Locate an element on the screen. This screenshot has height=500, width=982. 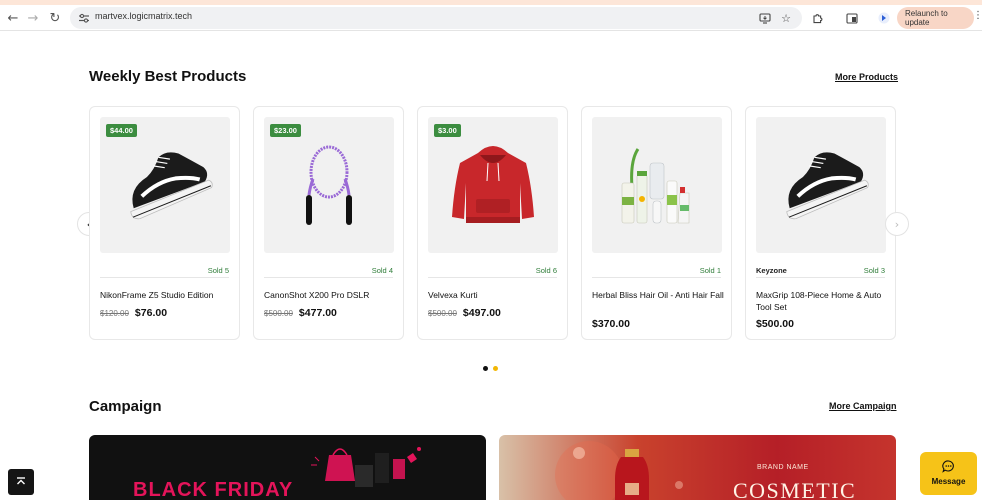
sold-count: Sold 3 is located at coordinates (874, 270).